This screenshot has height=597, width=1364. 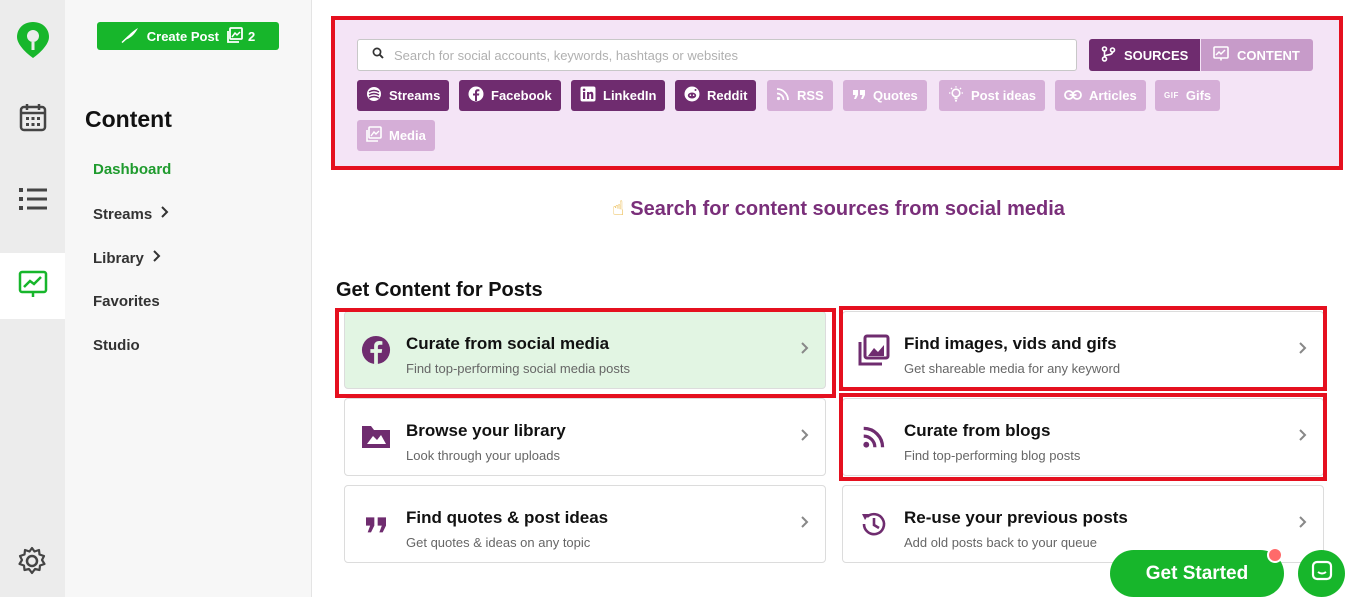 I want to click on card-title: Curate from blogs, so click(x=977, y=430).